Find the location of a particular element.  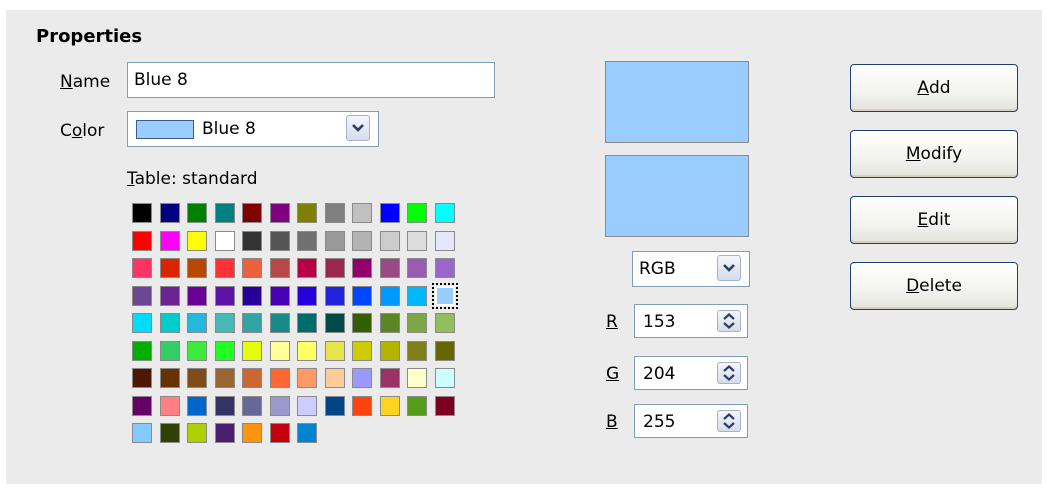

edit-button: Edit is located at coordinates (934, 220).